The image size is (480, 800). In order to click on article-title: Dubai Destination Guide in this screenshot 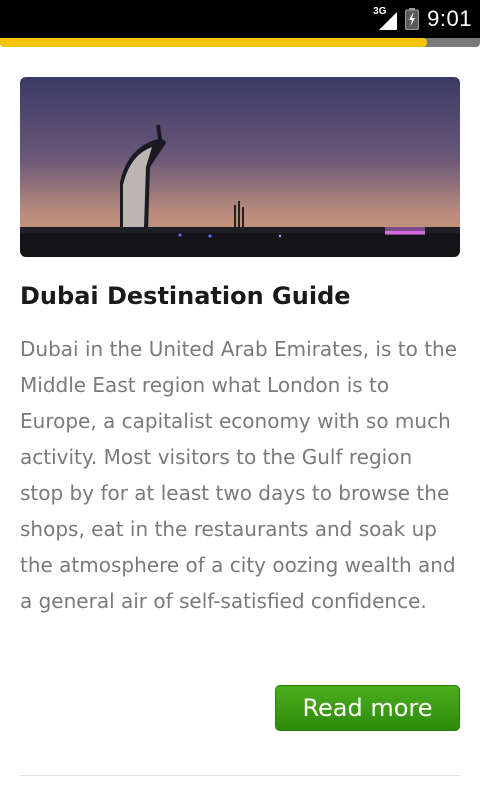, I will do `click(185, 296)`.